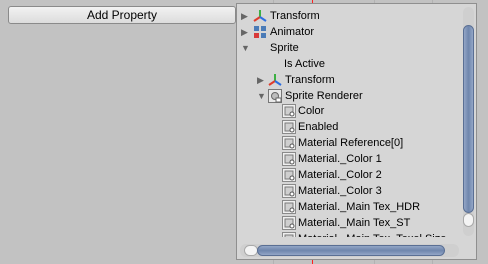 This screenshot has height=264, width=488. I want to click on tree-row: Material._Main Tex_Texel Size, so click(349, 234).